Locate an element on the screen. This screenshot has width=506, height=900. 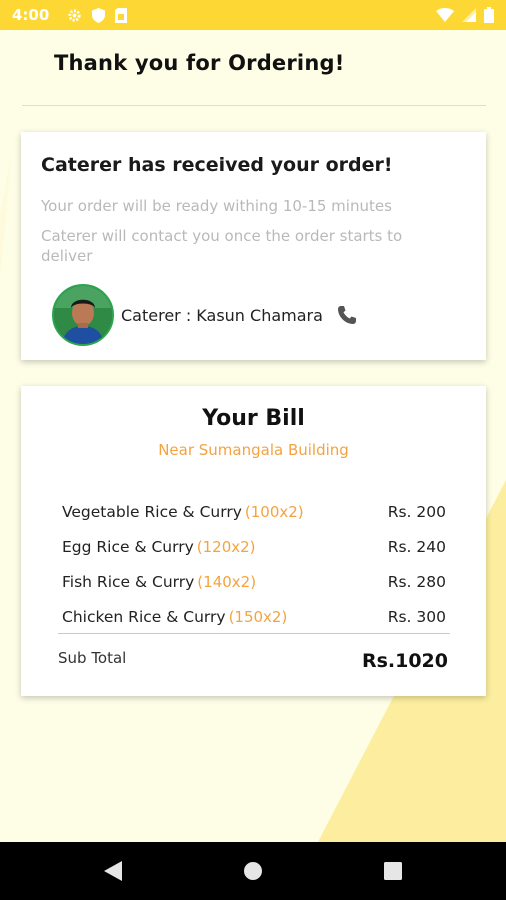
status-heading: Caterer has received your order! is located at coordinates (217, 165).